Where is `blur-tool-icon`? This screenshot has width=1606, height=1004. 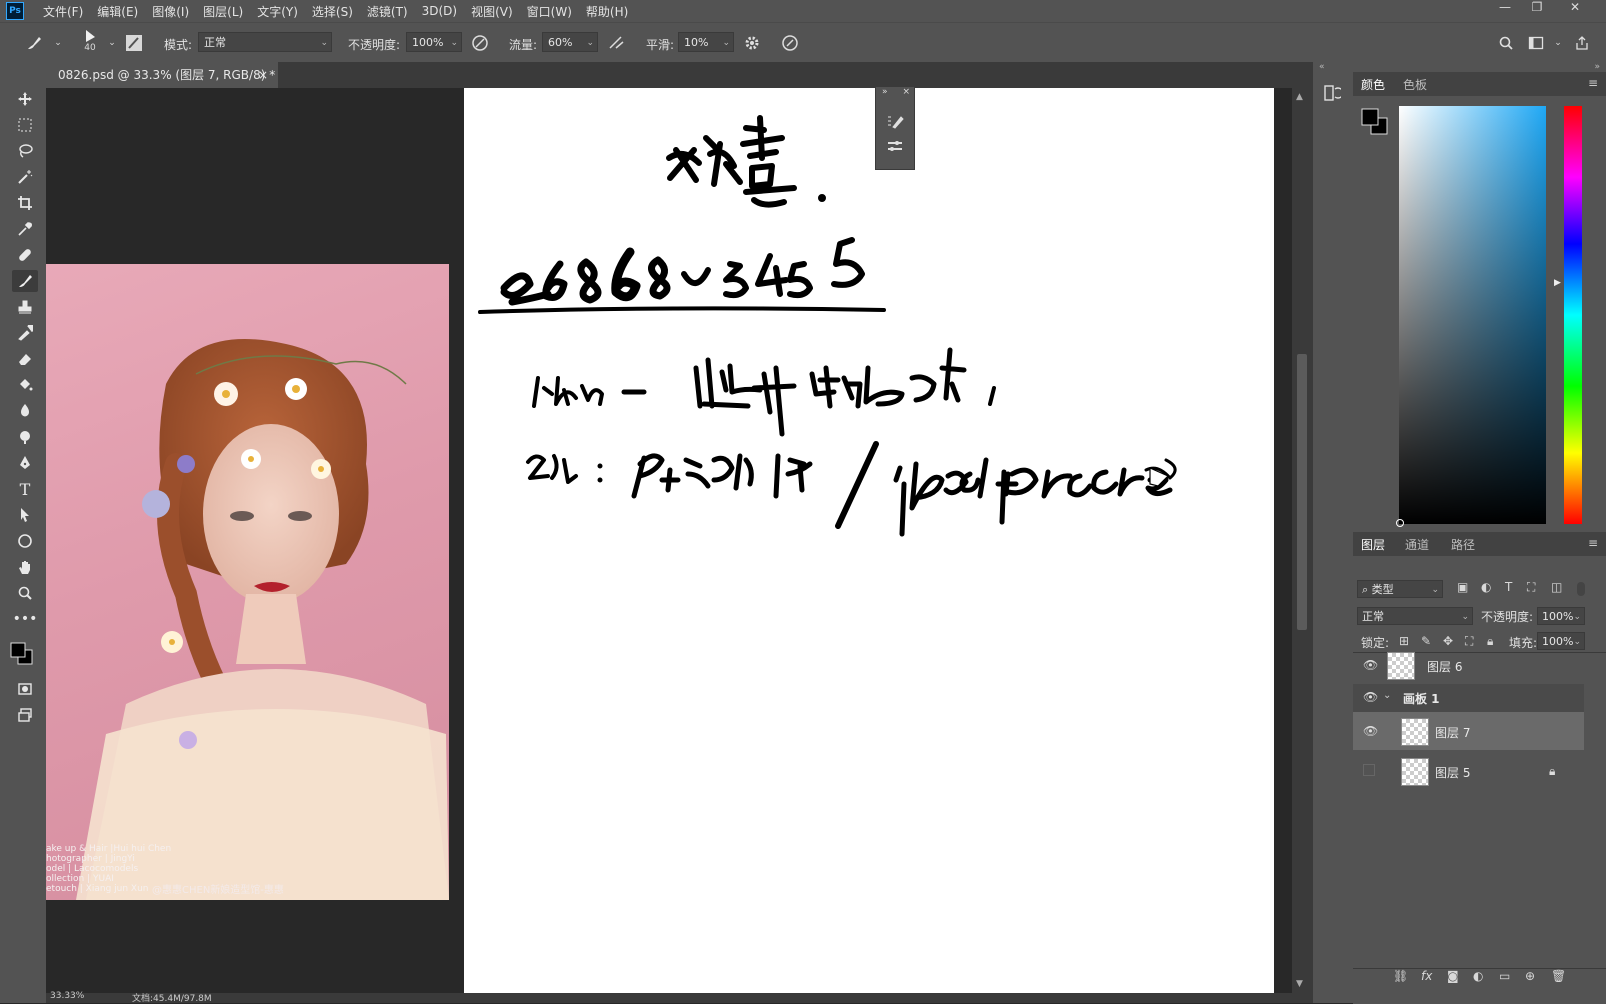 blur-tool-icon is located at coordinates (25, 411).